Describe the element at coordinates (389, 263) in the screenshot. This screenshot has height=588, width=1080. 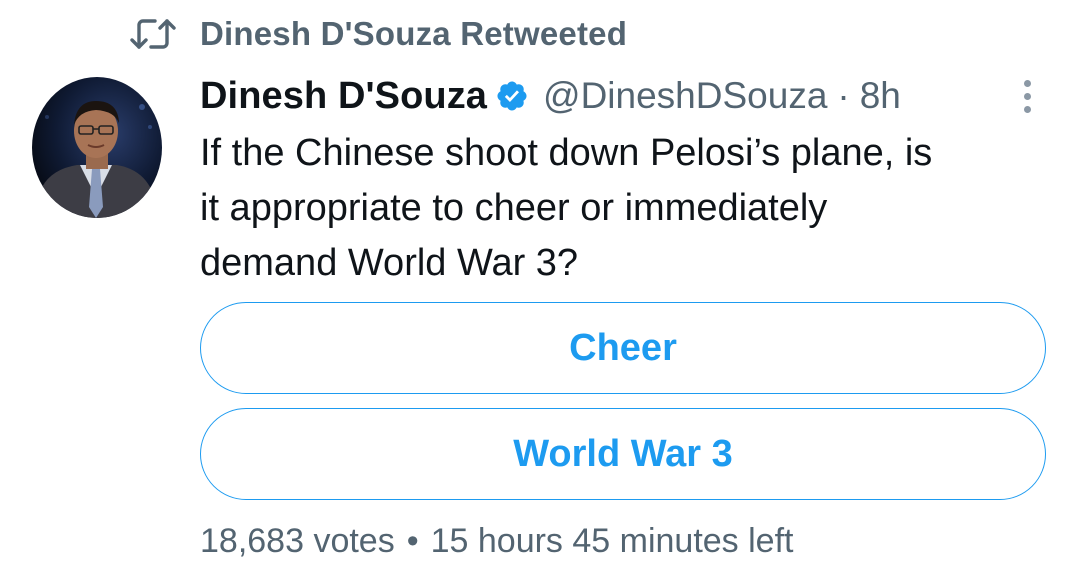
I see `tweet-text-line: demand World War 3?` at that location.